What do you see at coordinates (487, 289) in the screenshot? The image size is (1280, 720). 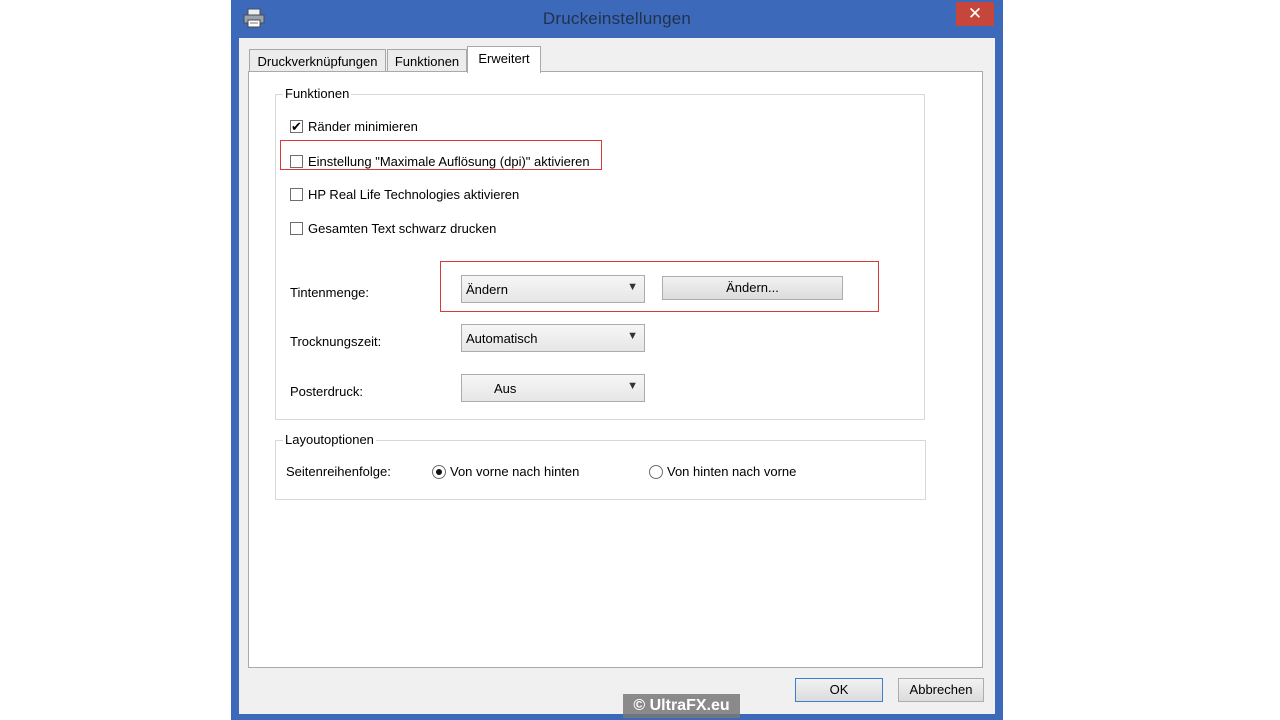 I see `select-value: Ändern` at bounding box center [487, 289].